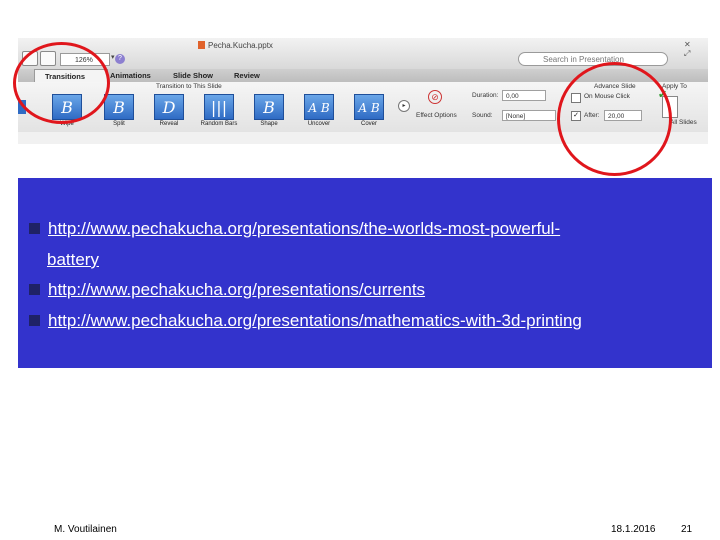  I want to click on document-title: Pecha.Kucha.pptx, so click(235, 45).